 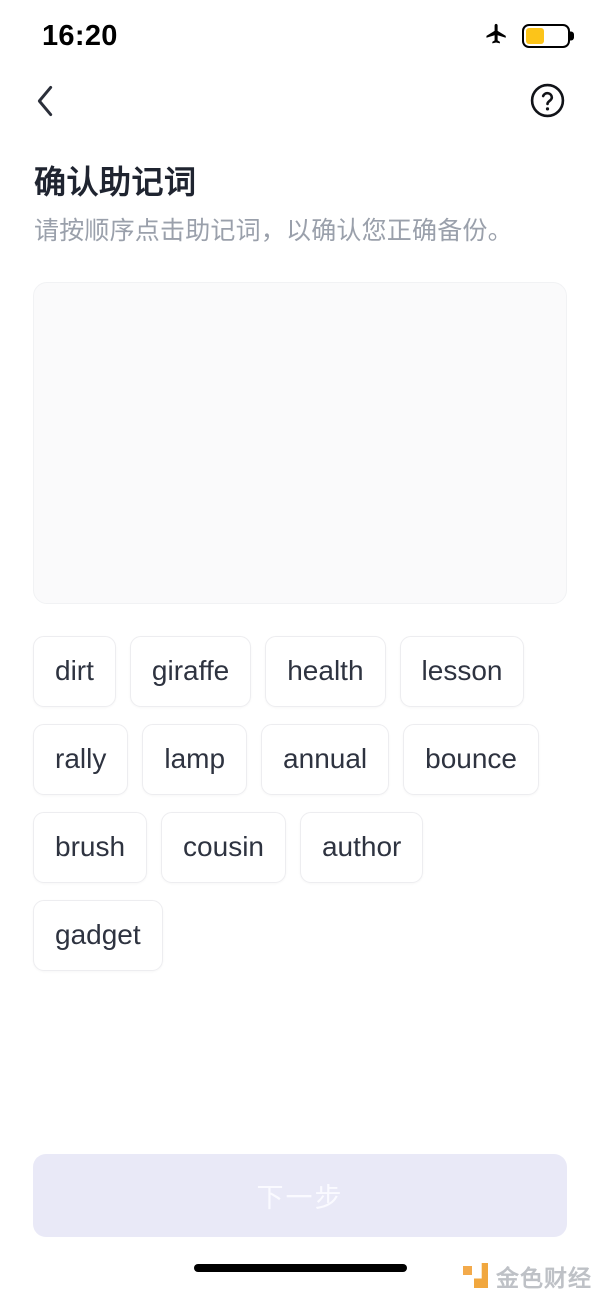 What do you see at coordinates (361, 847) in the screenshot?
I see `word-chip: author` at bounding box center [361, 847].